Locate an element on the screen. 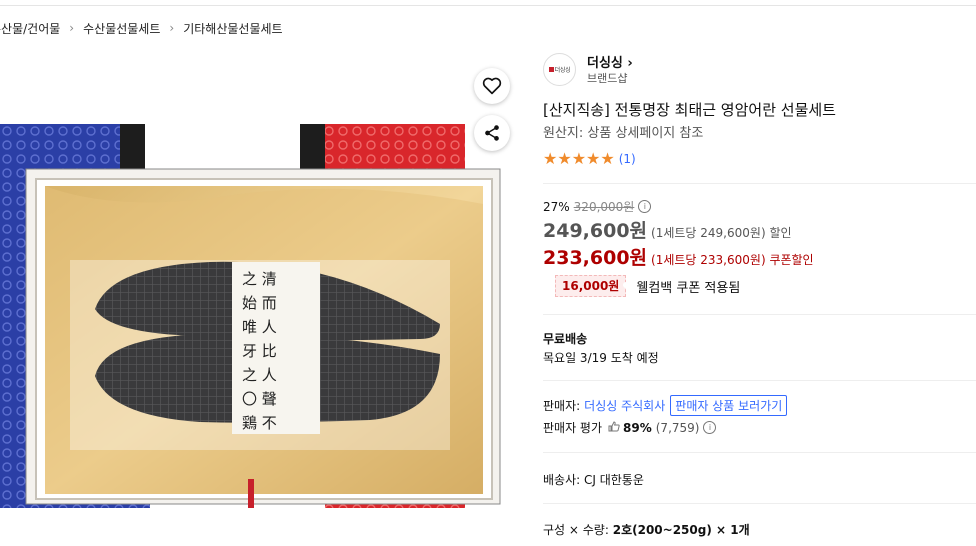 This screenshot has height=546, width=976. original-price: 320,000원 is located at coordinates (604, 207).